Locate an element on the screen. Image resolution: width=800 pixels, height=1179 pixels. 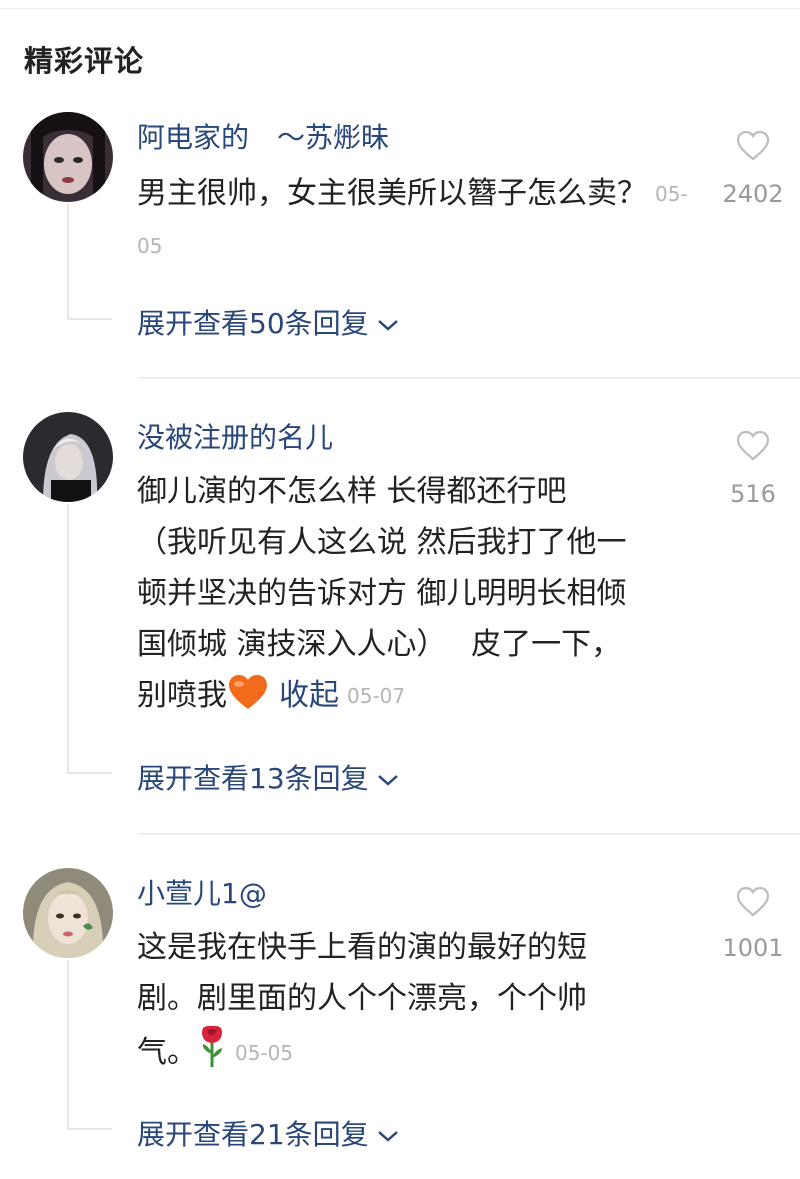
like-count: 516 is located at coordinates (753, 494).